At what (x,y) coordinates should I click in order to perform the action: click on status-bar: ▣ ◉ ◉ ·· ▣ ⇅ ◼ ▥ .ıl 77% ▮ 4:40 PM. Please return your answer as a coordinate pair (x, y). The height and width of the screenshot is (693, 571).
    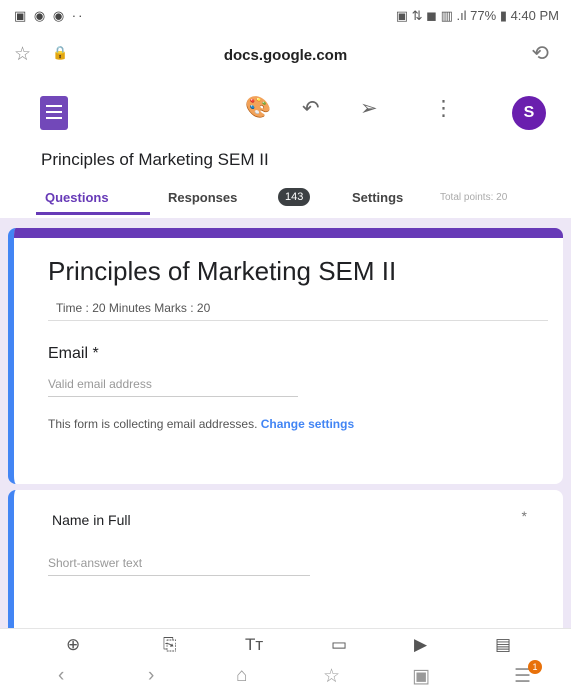
    Looking at the image, I should click on (285, 15).